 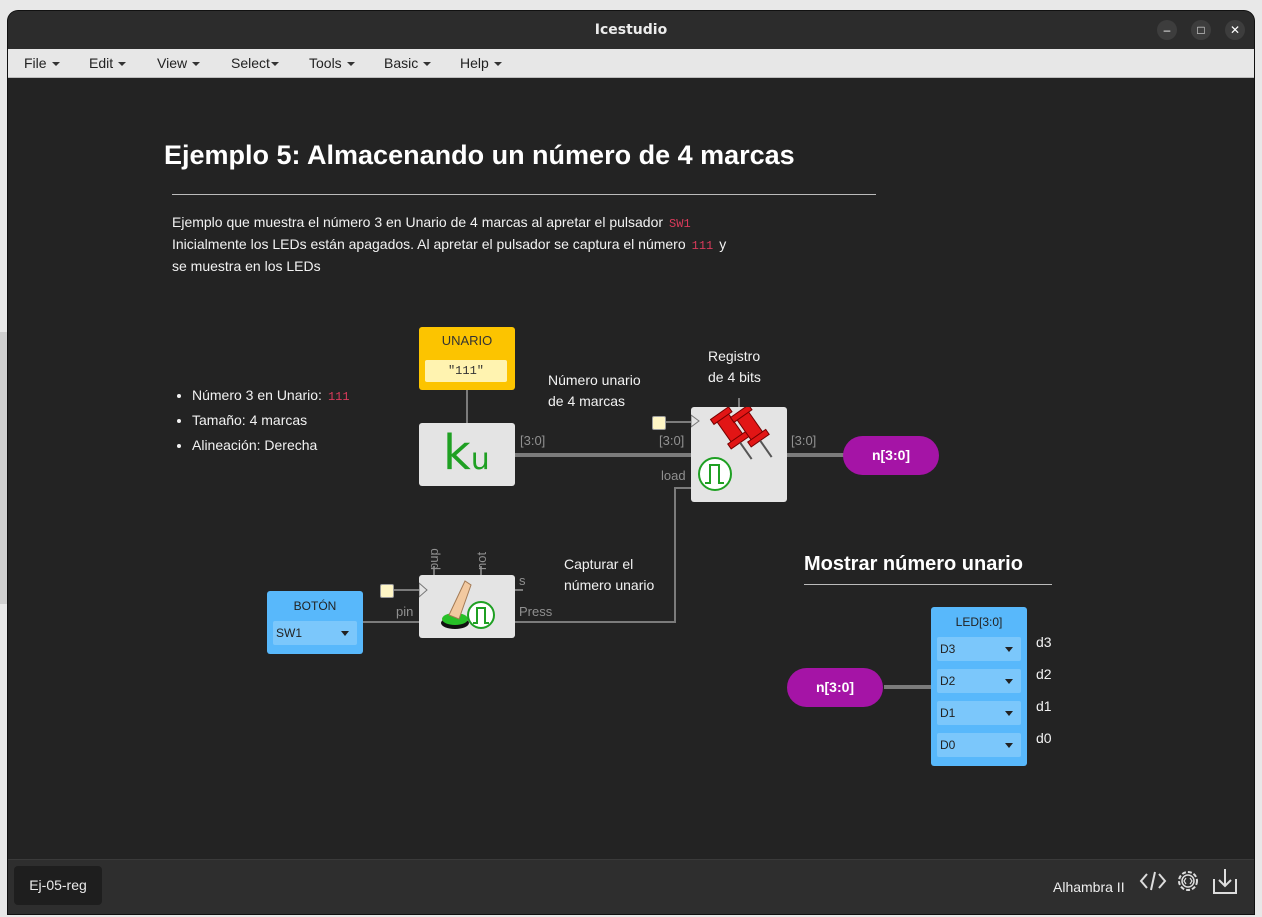 I want to click on title-bar: Icestudio – □ ✕, so click(x=631, y=30).